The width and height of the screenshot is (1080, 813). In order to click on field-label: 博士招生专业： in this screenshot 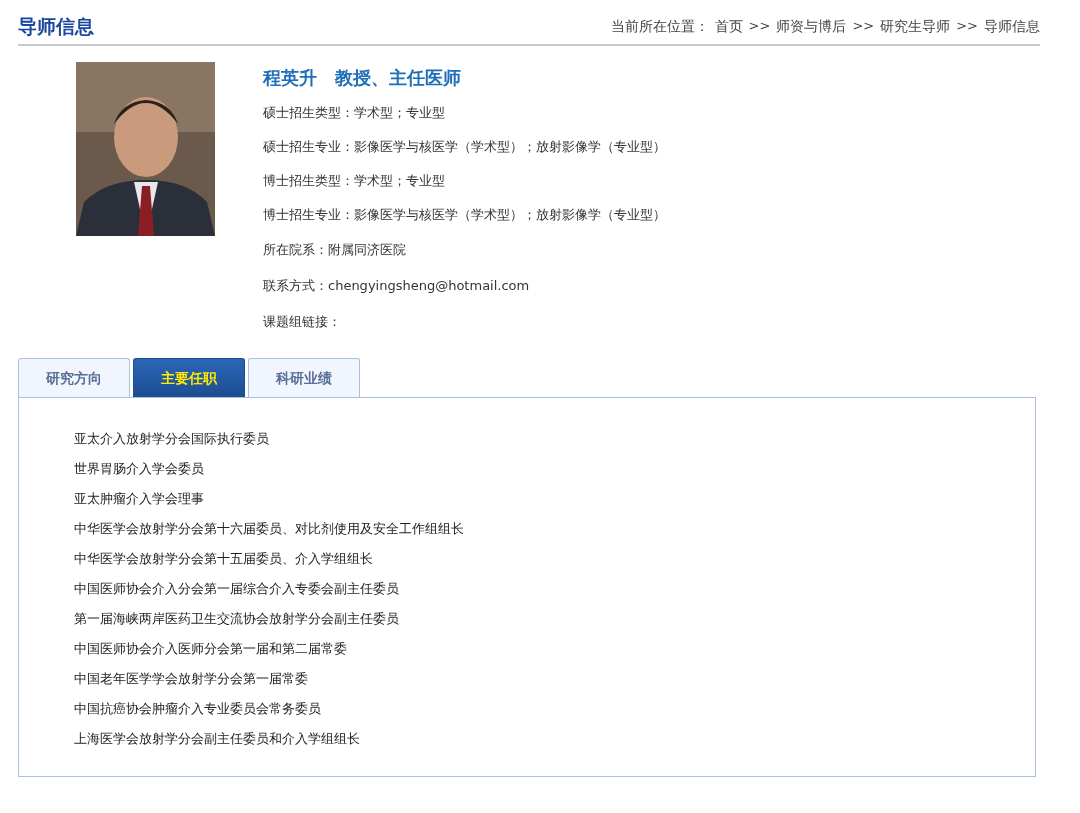, I will do `click(308, 214)`.